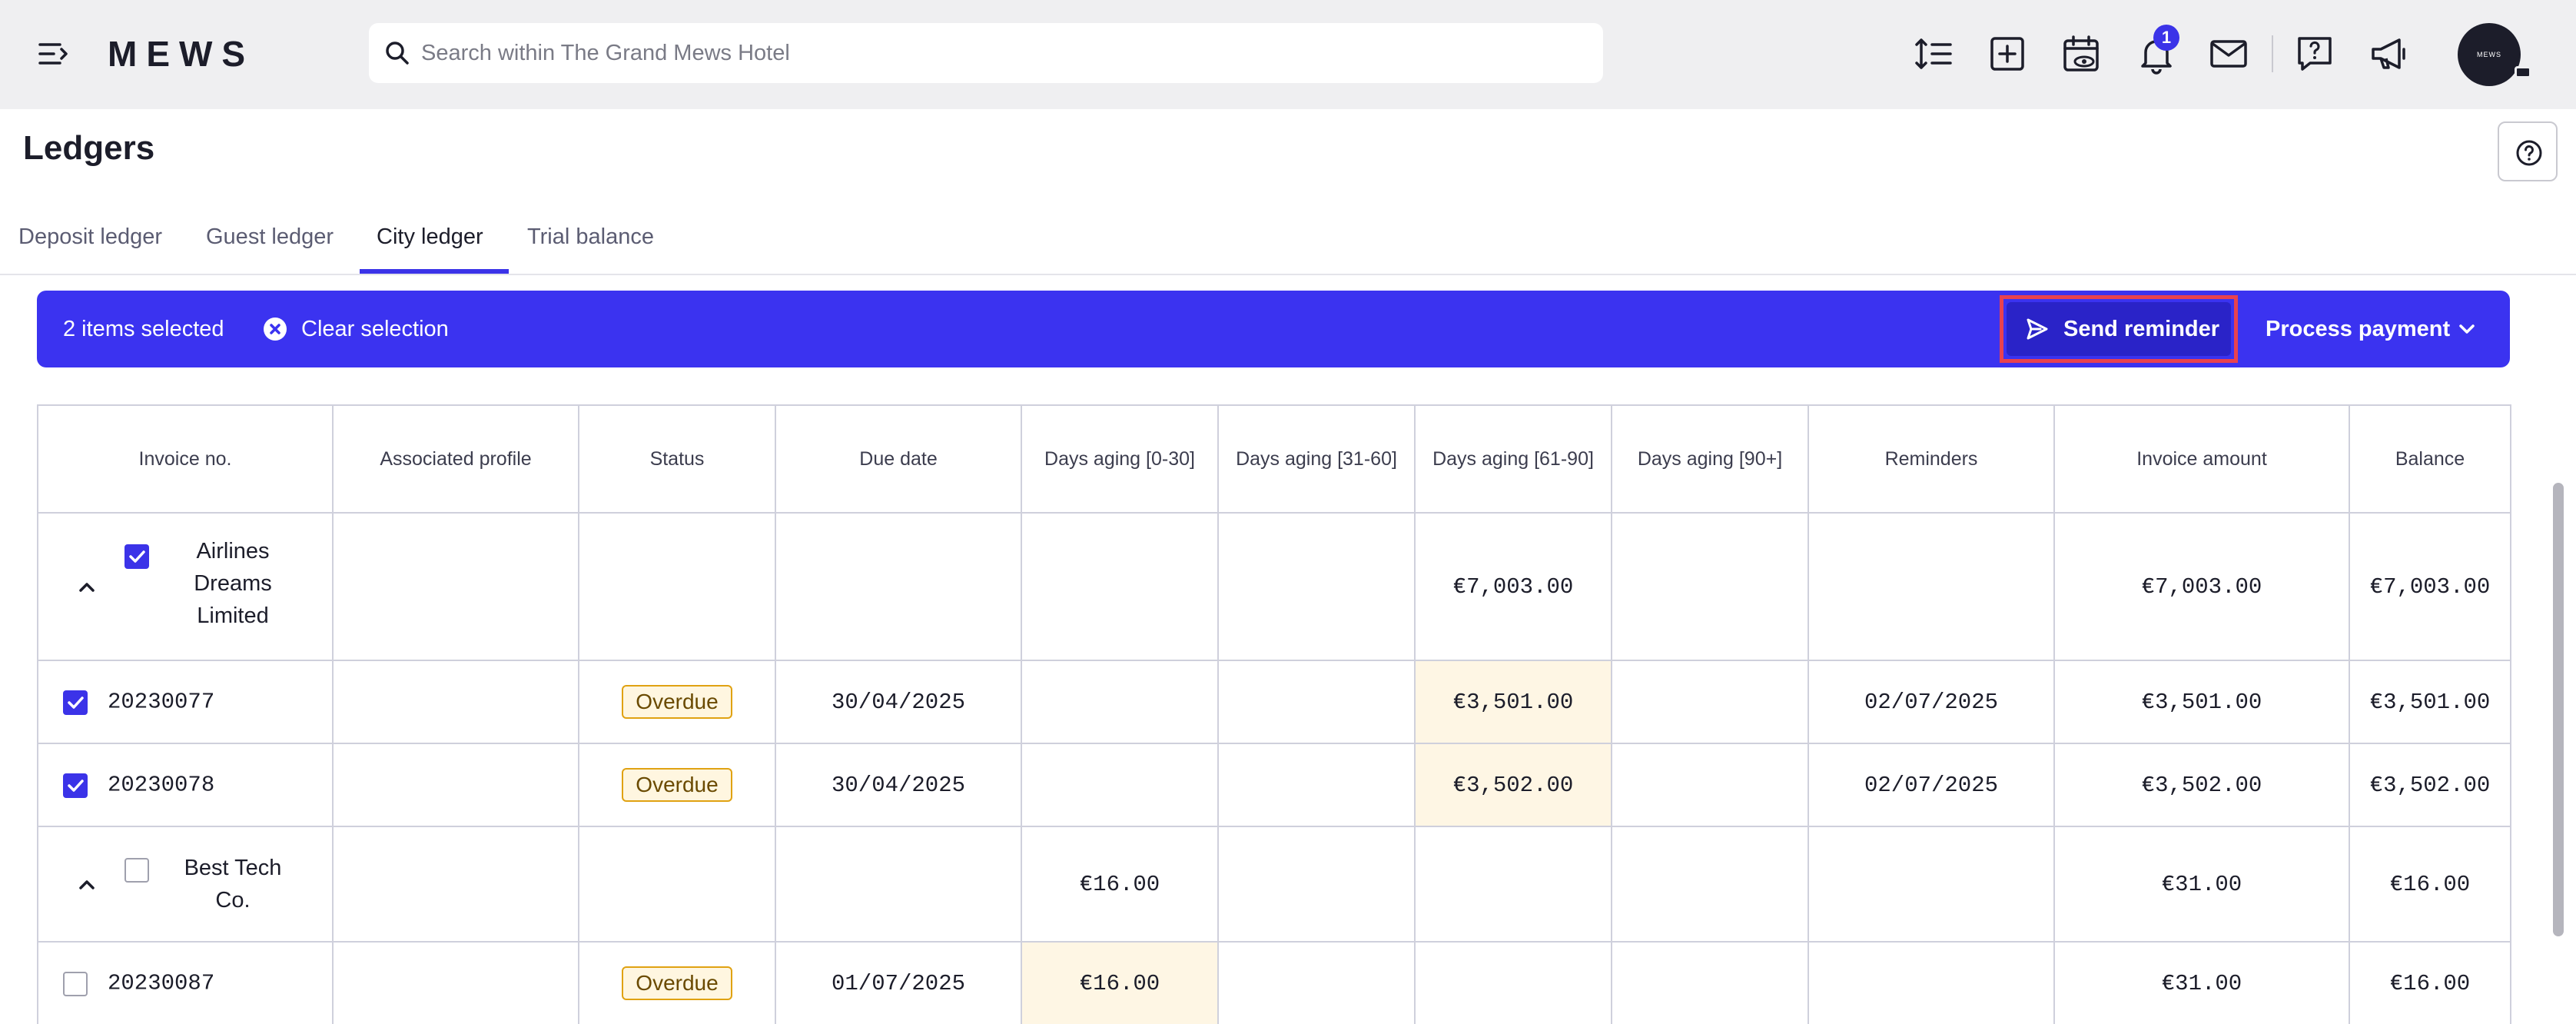 This screenshot has width=2576, height=1024. Describe the element at coordinates (2528, 151) in the screenshot. I see `help-button` at that location.